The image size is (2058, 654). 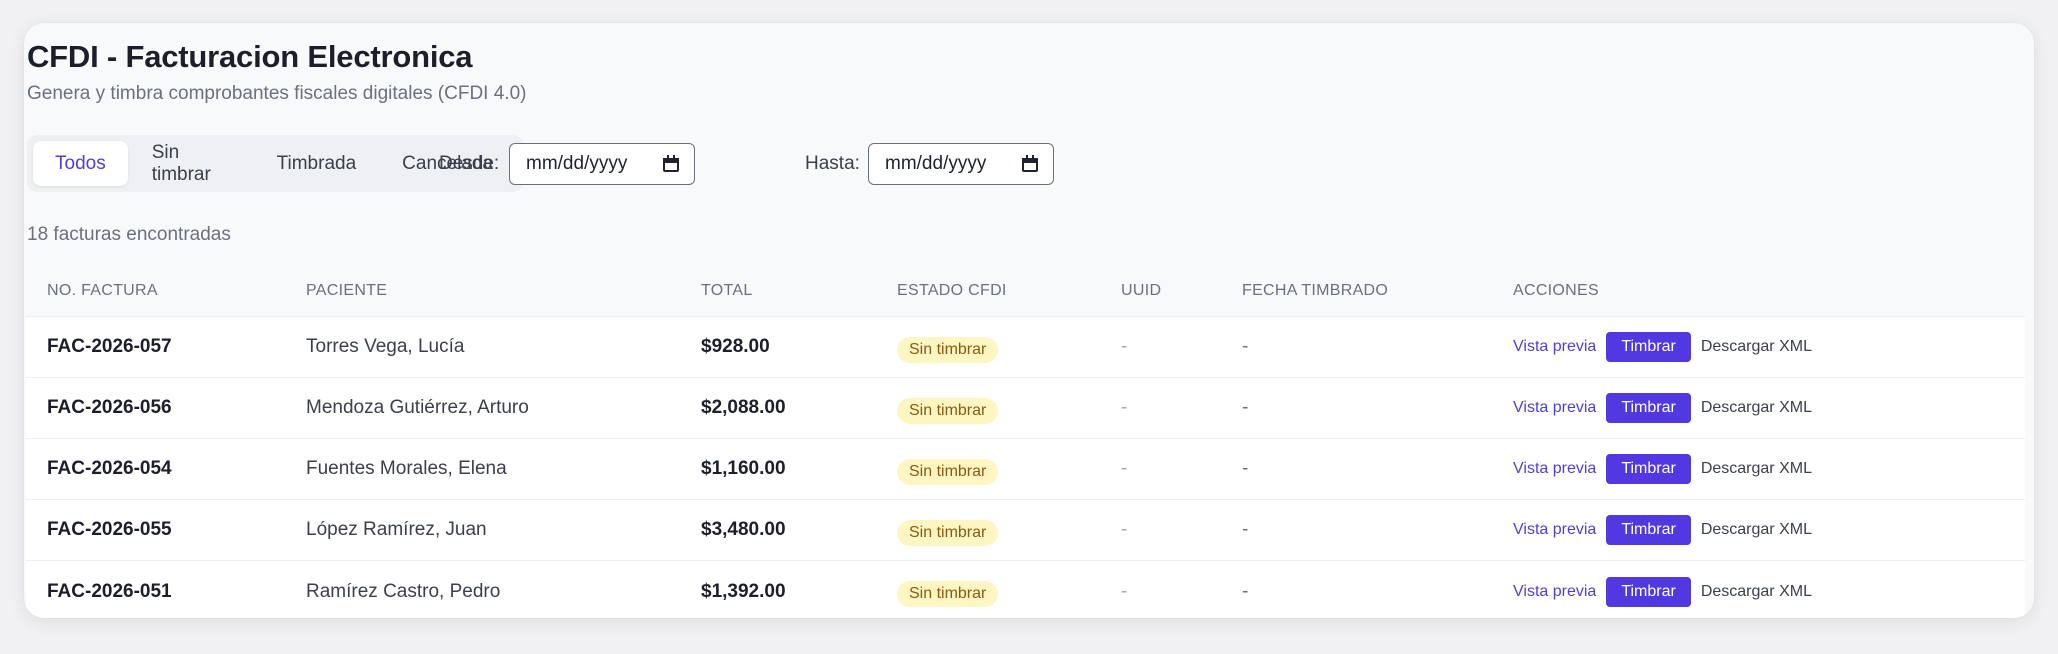 What do you see at coordinates (832, 163) in the screenshot?
I see `hasta-label: Hasta:` at bounding box center [832, 163].